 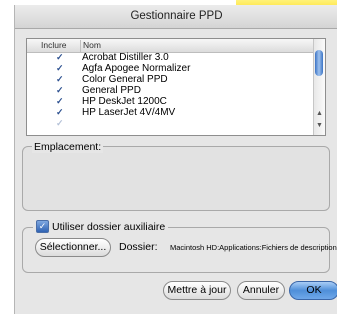 What do you see at coordinates (261, 290) in the screenshot?
I see `cancel-button: Annuler` at bounding box center [261, 290].